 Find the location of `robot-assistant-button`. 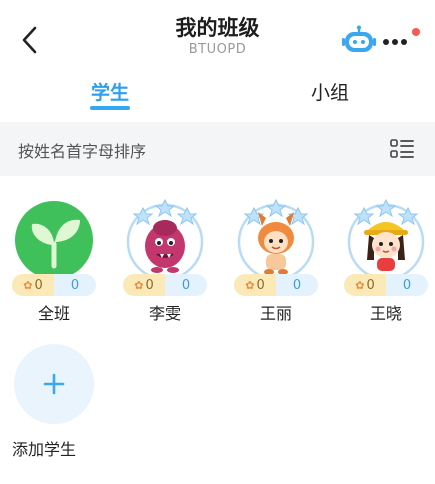

robot-assistant-button is located at coordinates (359, 40).